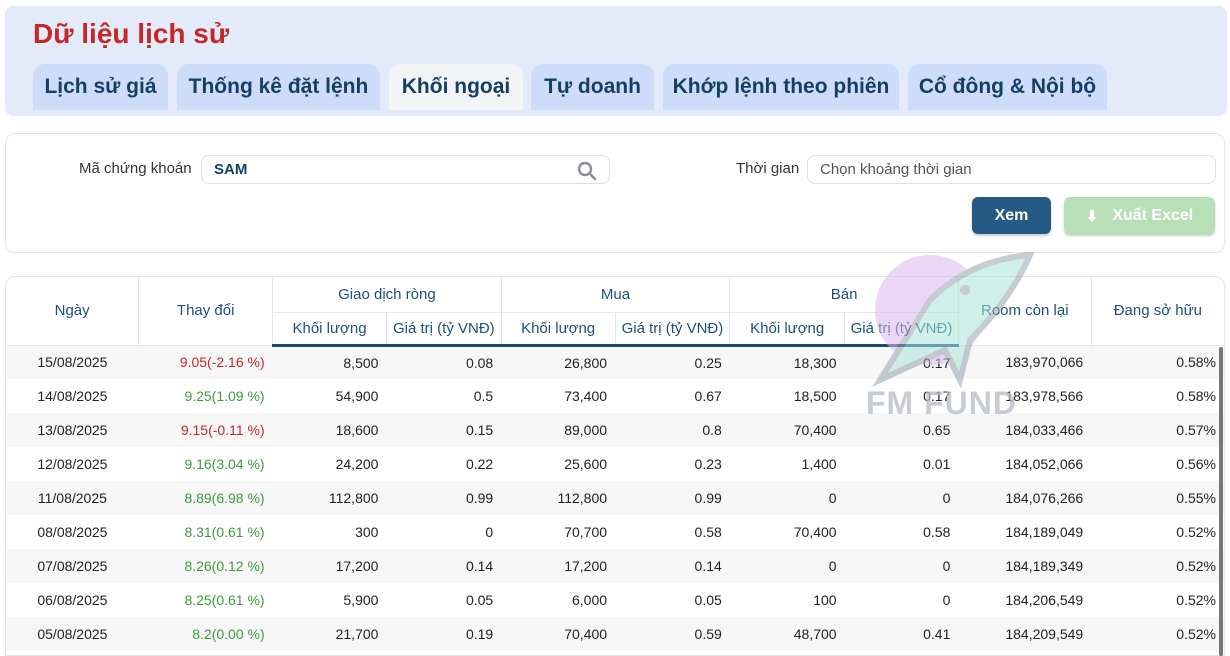 The height and width of the screenshot is (656, 1230). What do you see at coordinates (387, 295) in the screenshot?
I see `col-net: Giao dịch ròng` at bounding box center [387, 295].